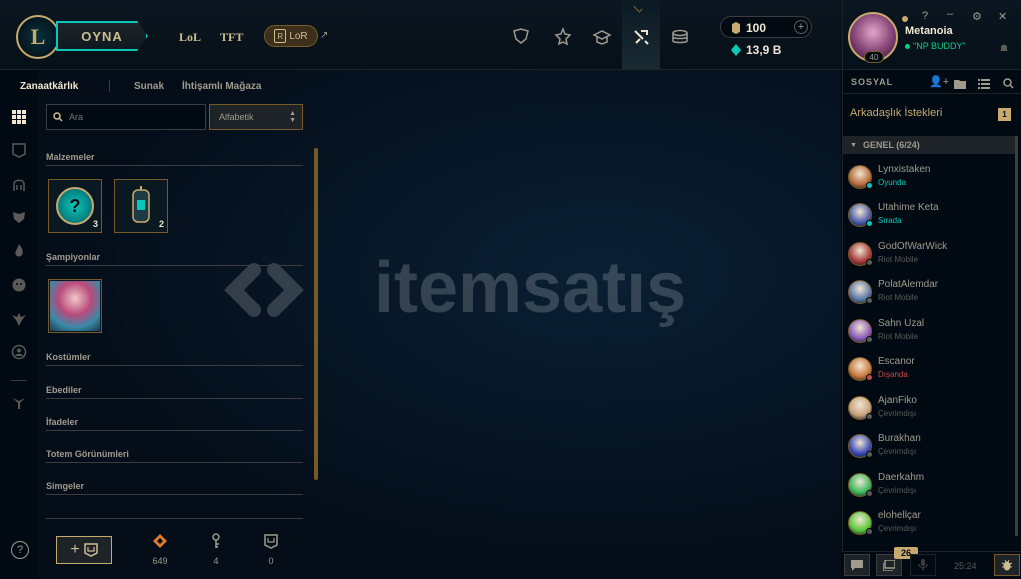 Image resolution: width=1021 pixels, height=579 pixels. What do you see at coordinates (216, 561) in the screenshot?
I see `key-count: 4` at bounding box center [216, 561].